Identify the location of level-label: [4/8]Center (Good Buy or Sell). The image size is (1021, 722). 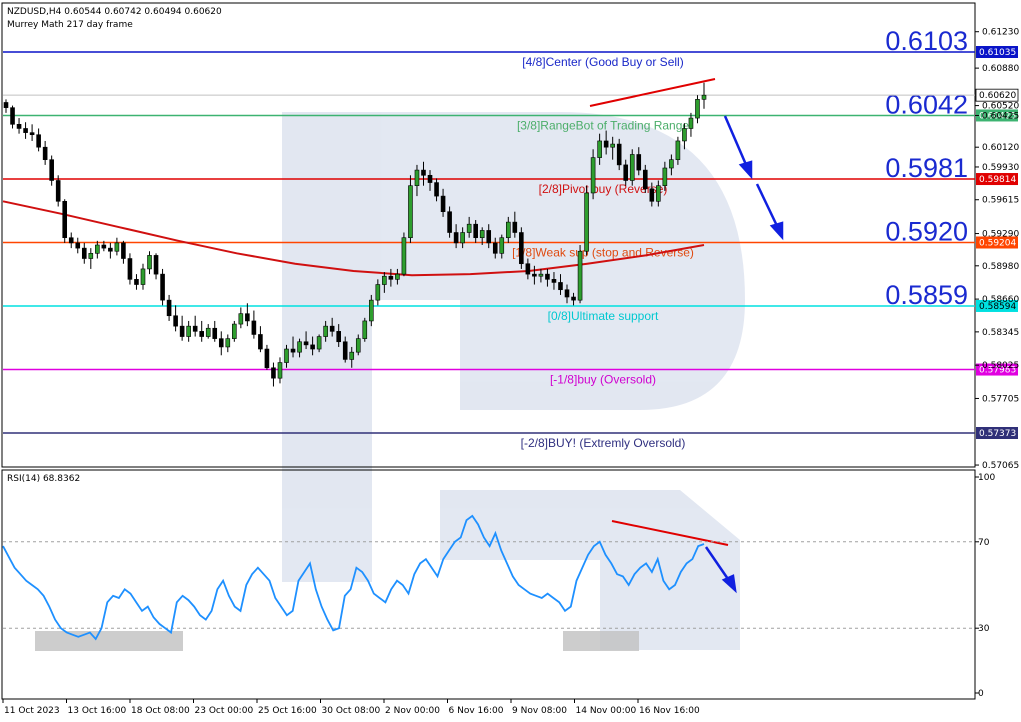
(602, 62).